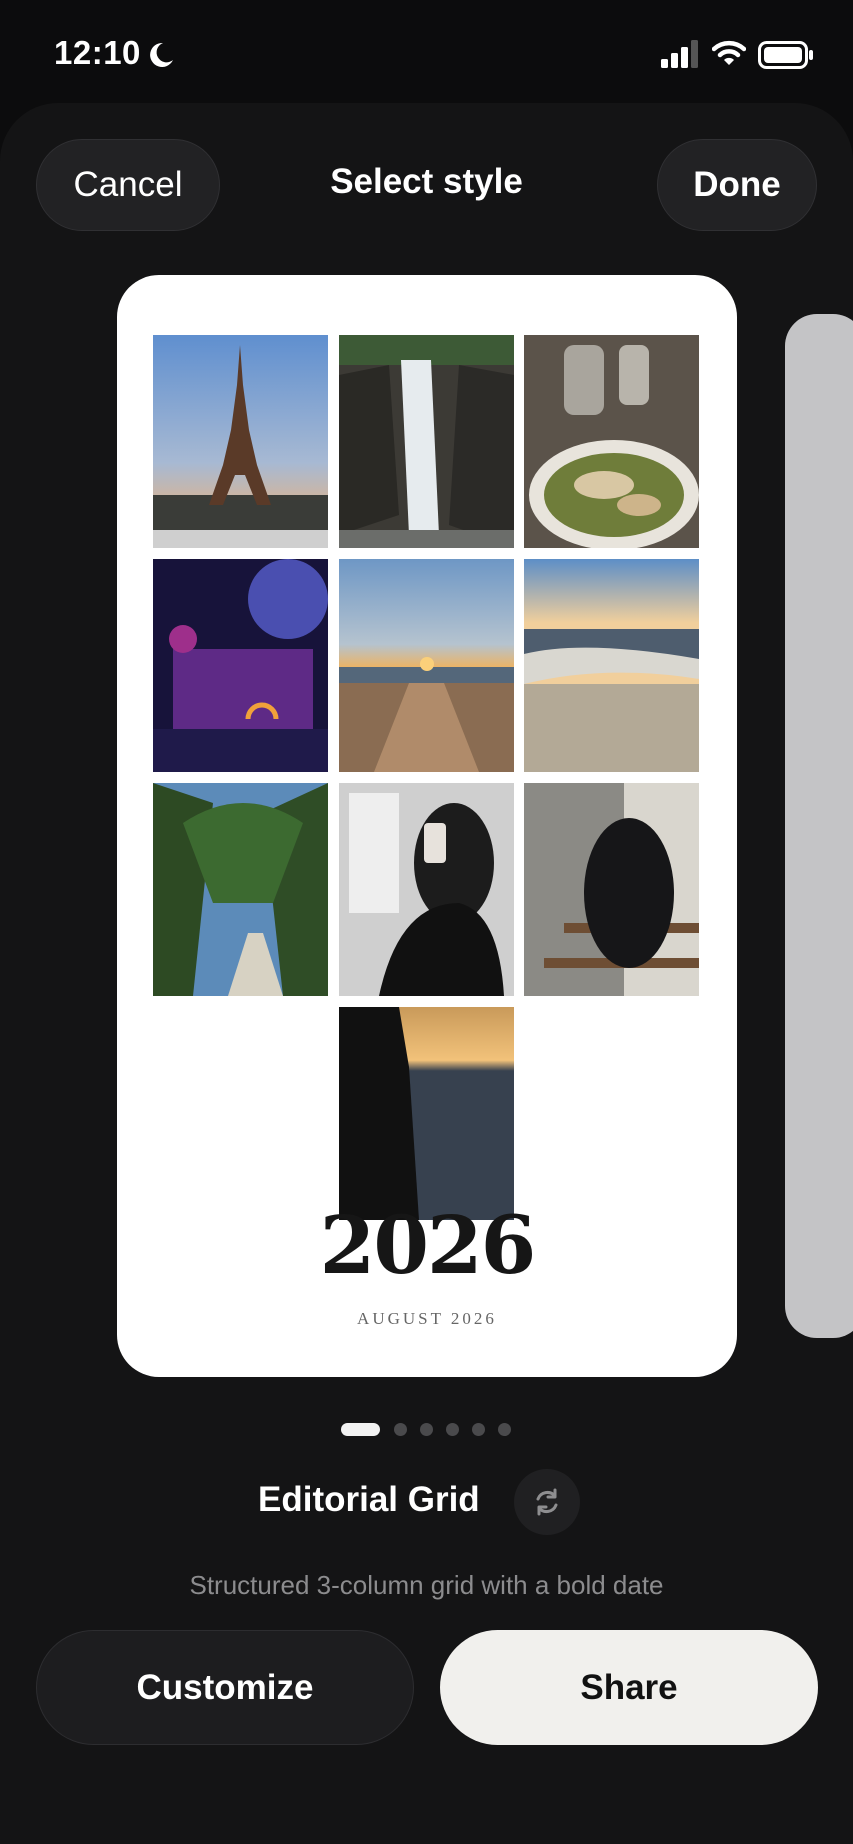 The width and height of the screenshot is (853, 1844). Describe the element at coordinates (737, 185) in the screenshot. I see `done-button: Done` at that location.